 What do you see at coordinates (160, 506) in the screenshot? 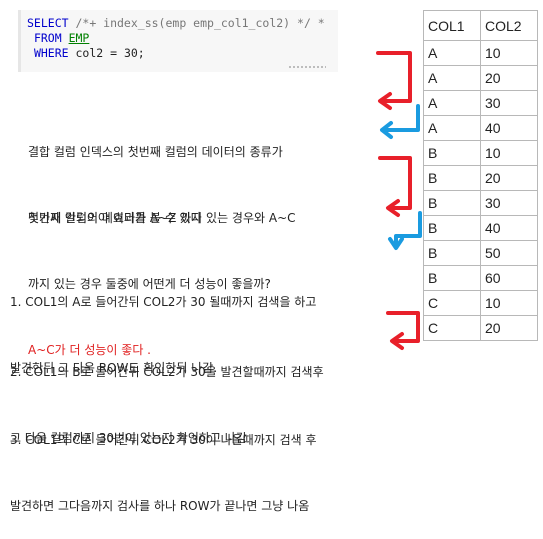
I see `step-3-line-2: 발견하면 그다음까지 검사를 하나 ROW가 끝나면 그냥 나옴` at bounding box center [160, 506].